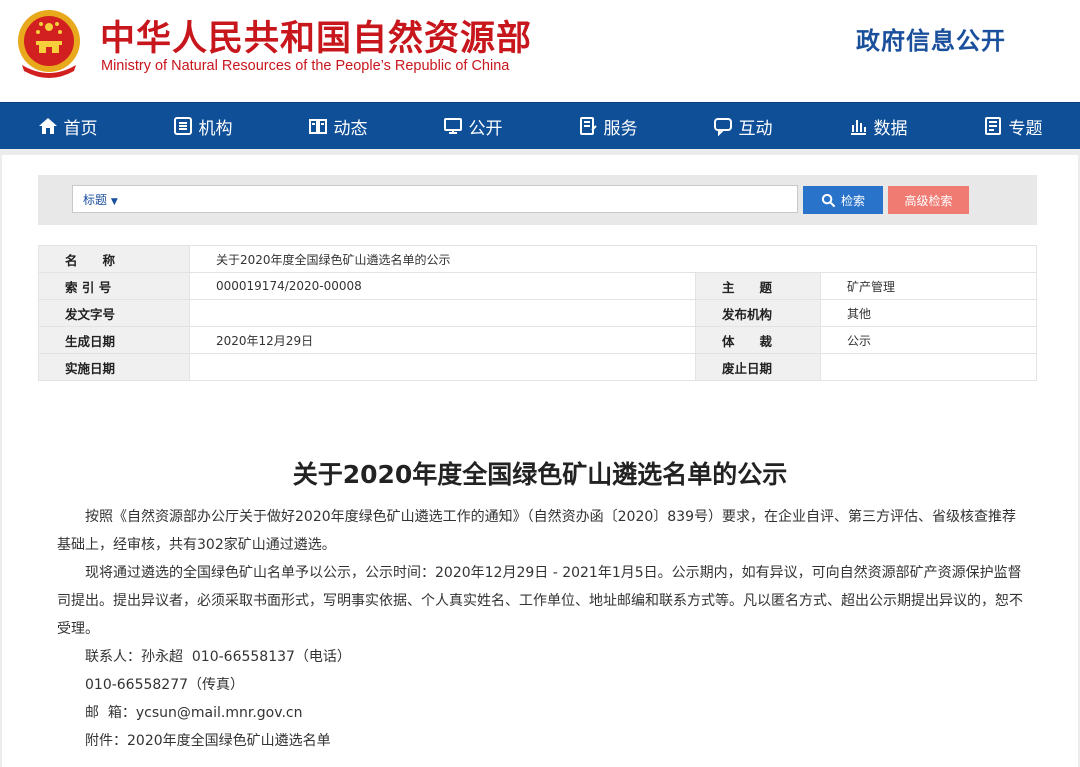  What do you see at coordinates (442, 286) in the screenshot?
I see `meta-value-index: 000019174/2020-00008` at bounding box center [442, 286].